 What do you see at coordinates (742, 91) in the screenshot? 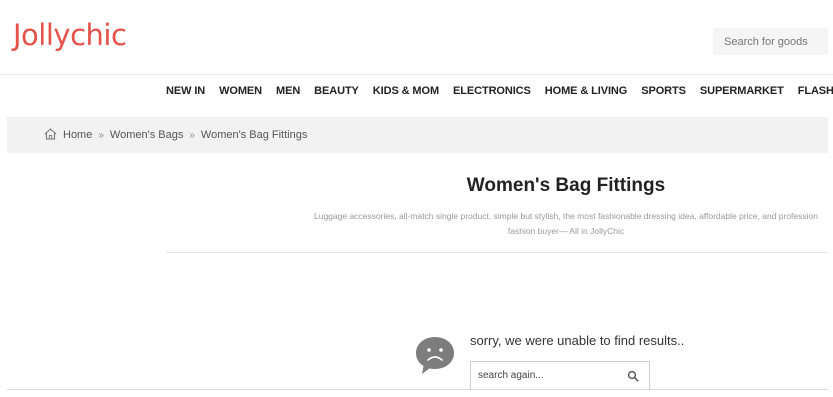
I see `nav-item-supermarket: SUPERMARKET` at bounding box center [742, 91].